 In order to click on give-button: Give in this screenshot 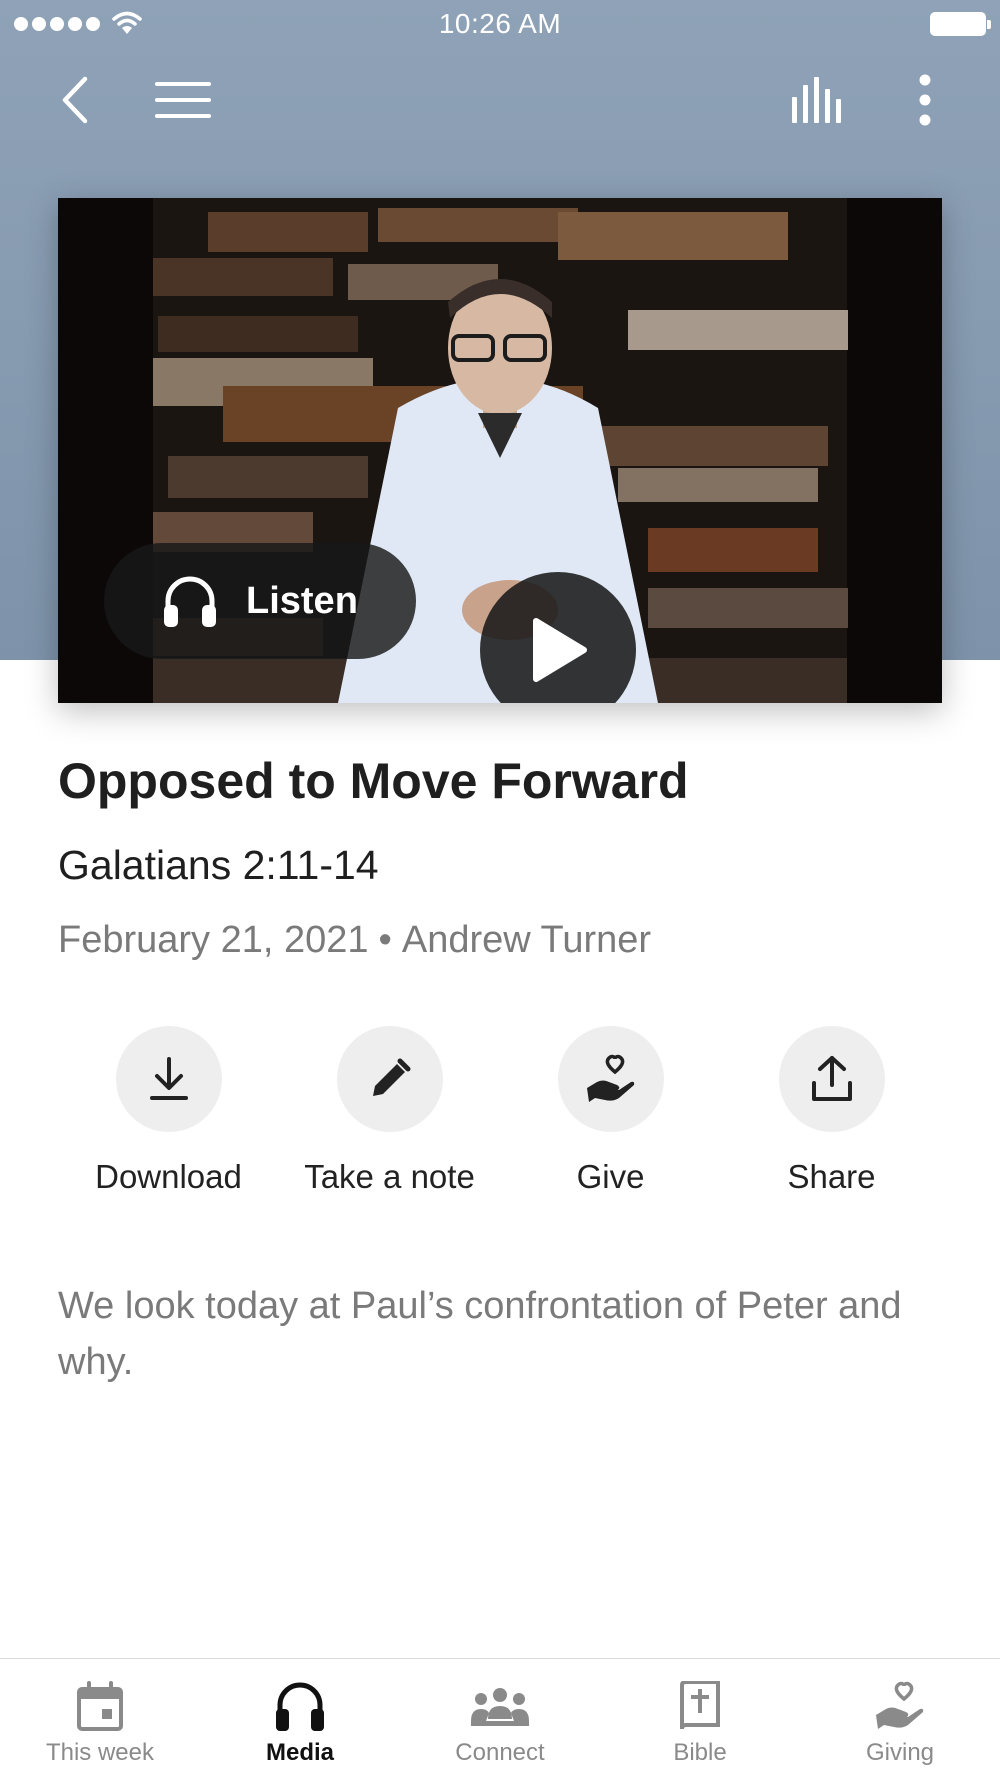, I will do `click(610, 1111)`.